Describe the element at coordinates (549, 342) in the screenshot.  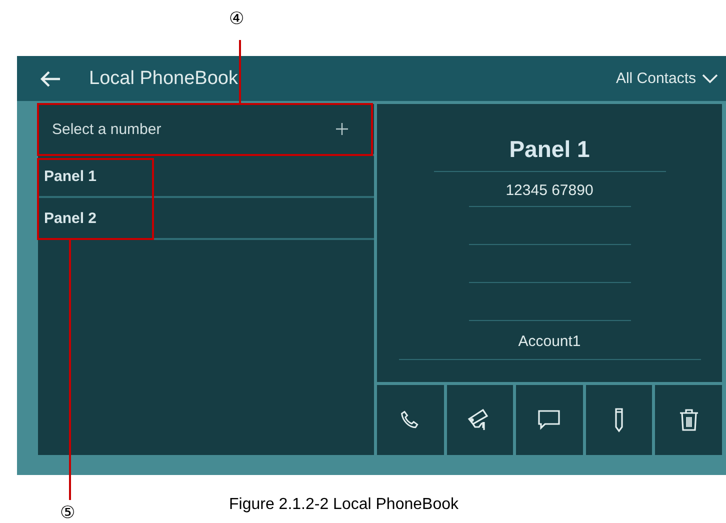
I see `account-name: Account1` at that location.